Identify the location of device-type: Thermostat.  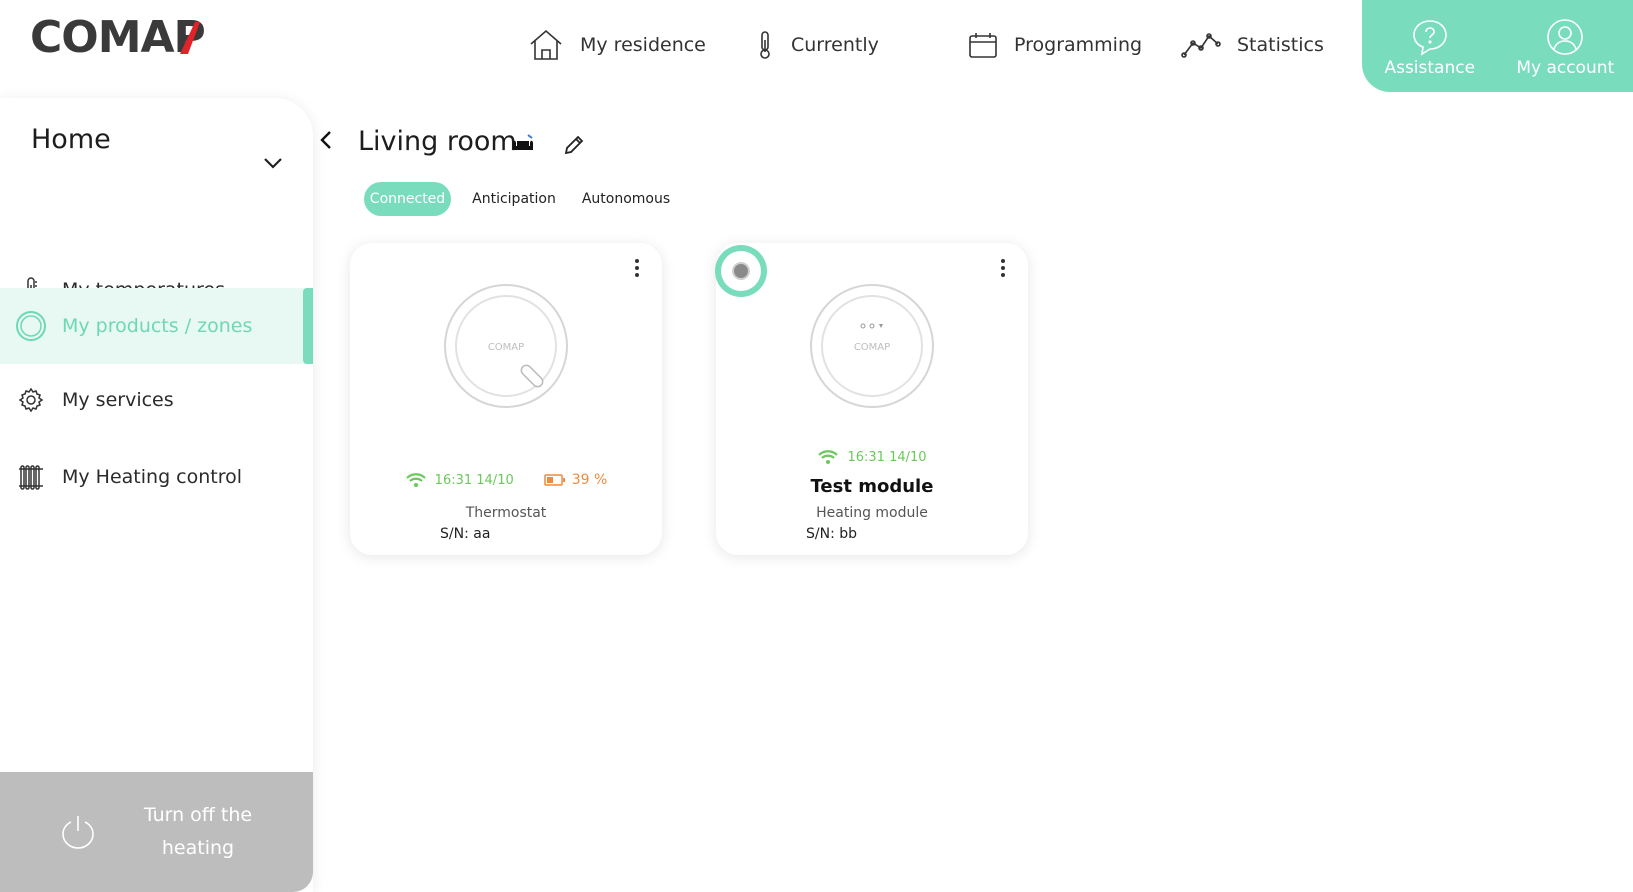
(506, 513).